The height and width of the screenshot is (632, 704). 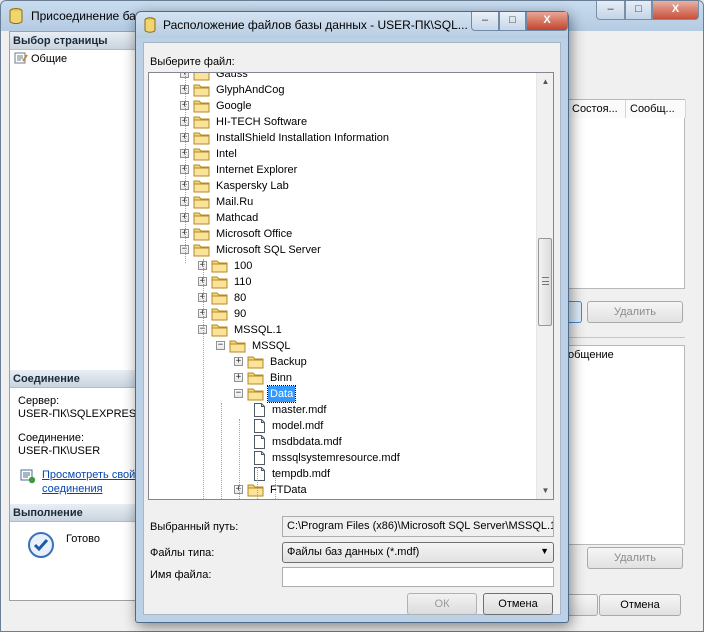 What do you see at coordinates (88, 482) in the screenshot?
I see `view-connection-properties-link: Просмотреть свой соединения` at bounding box center [88, 482].